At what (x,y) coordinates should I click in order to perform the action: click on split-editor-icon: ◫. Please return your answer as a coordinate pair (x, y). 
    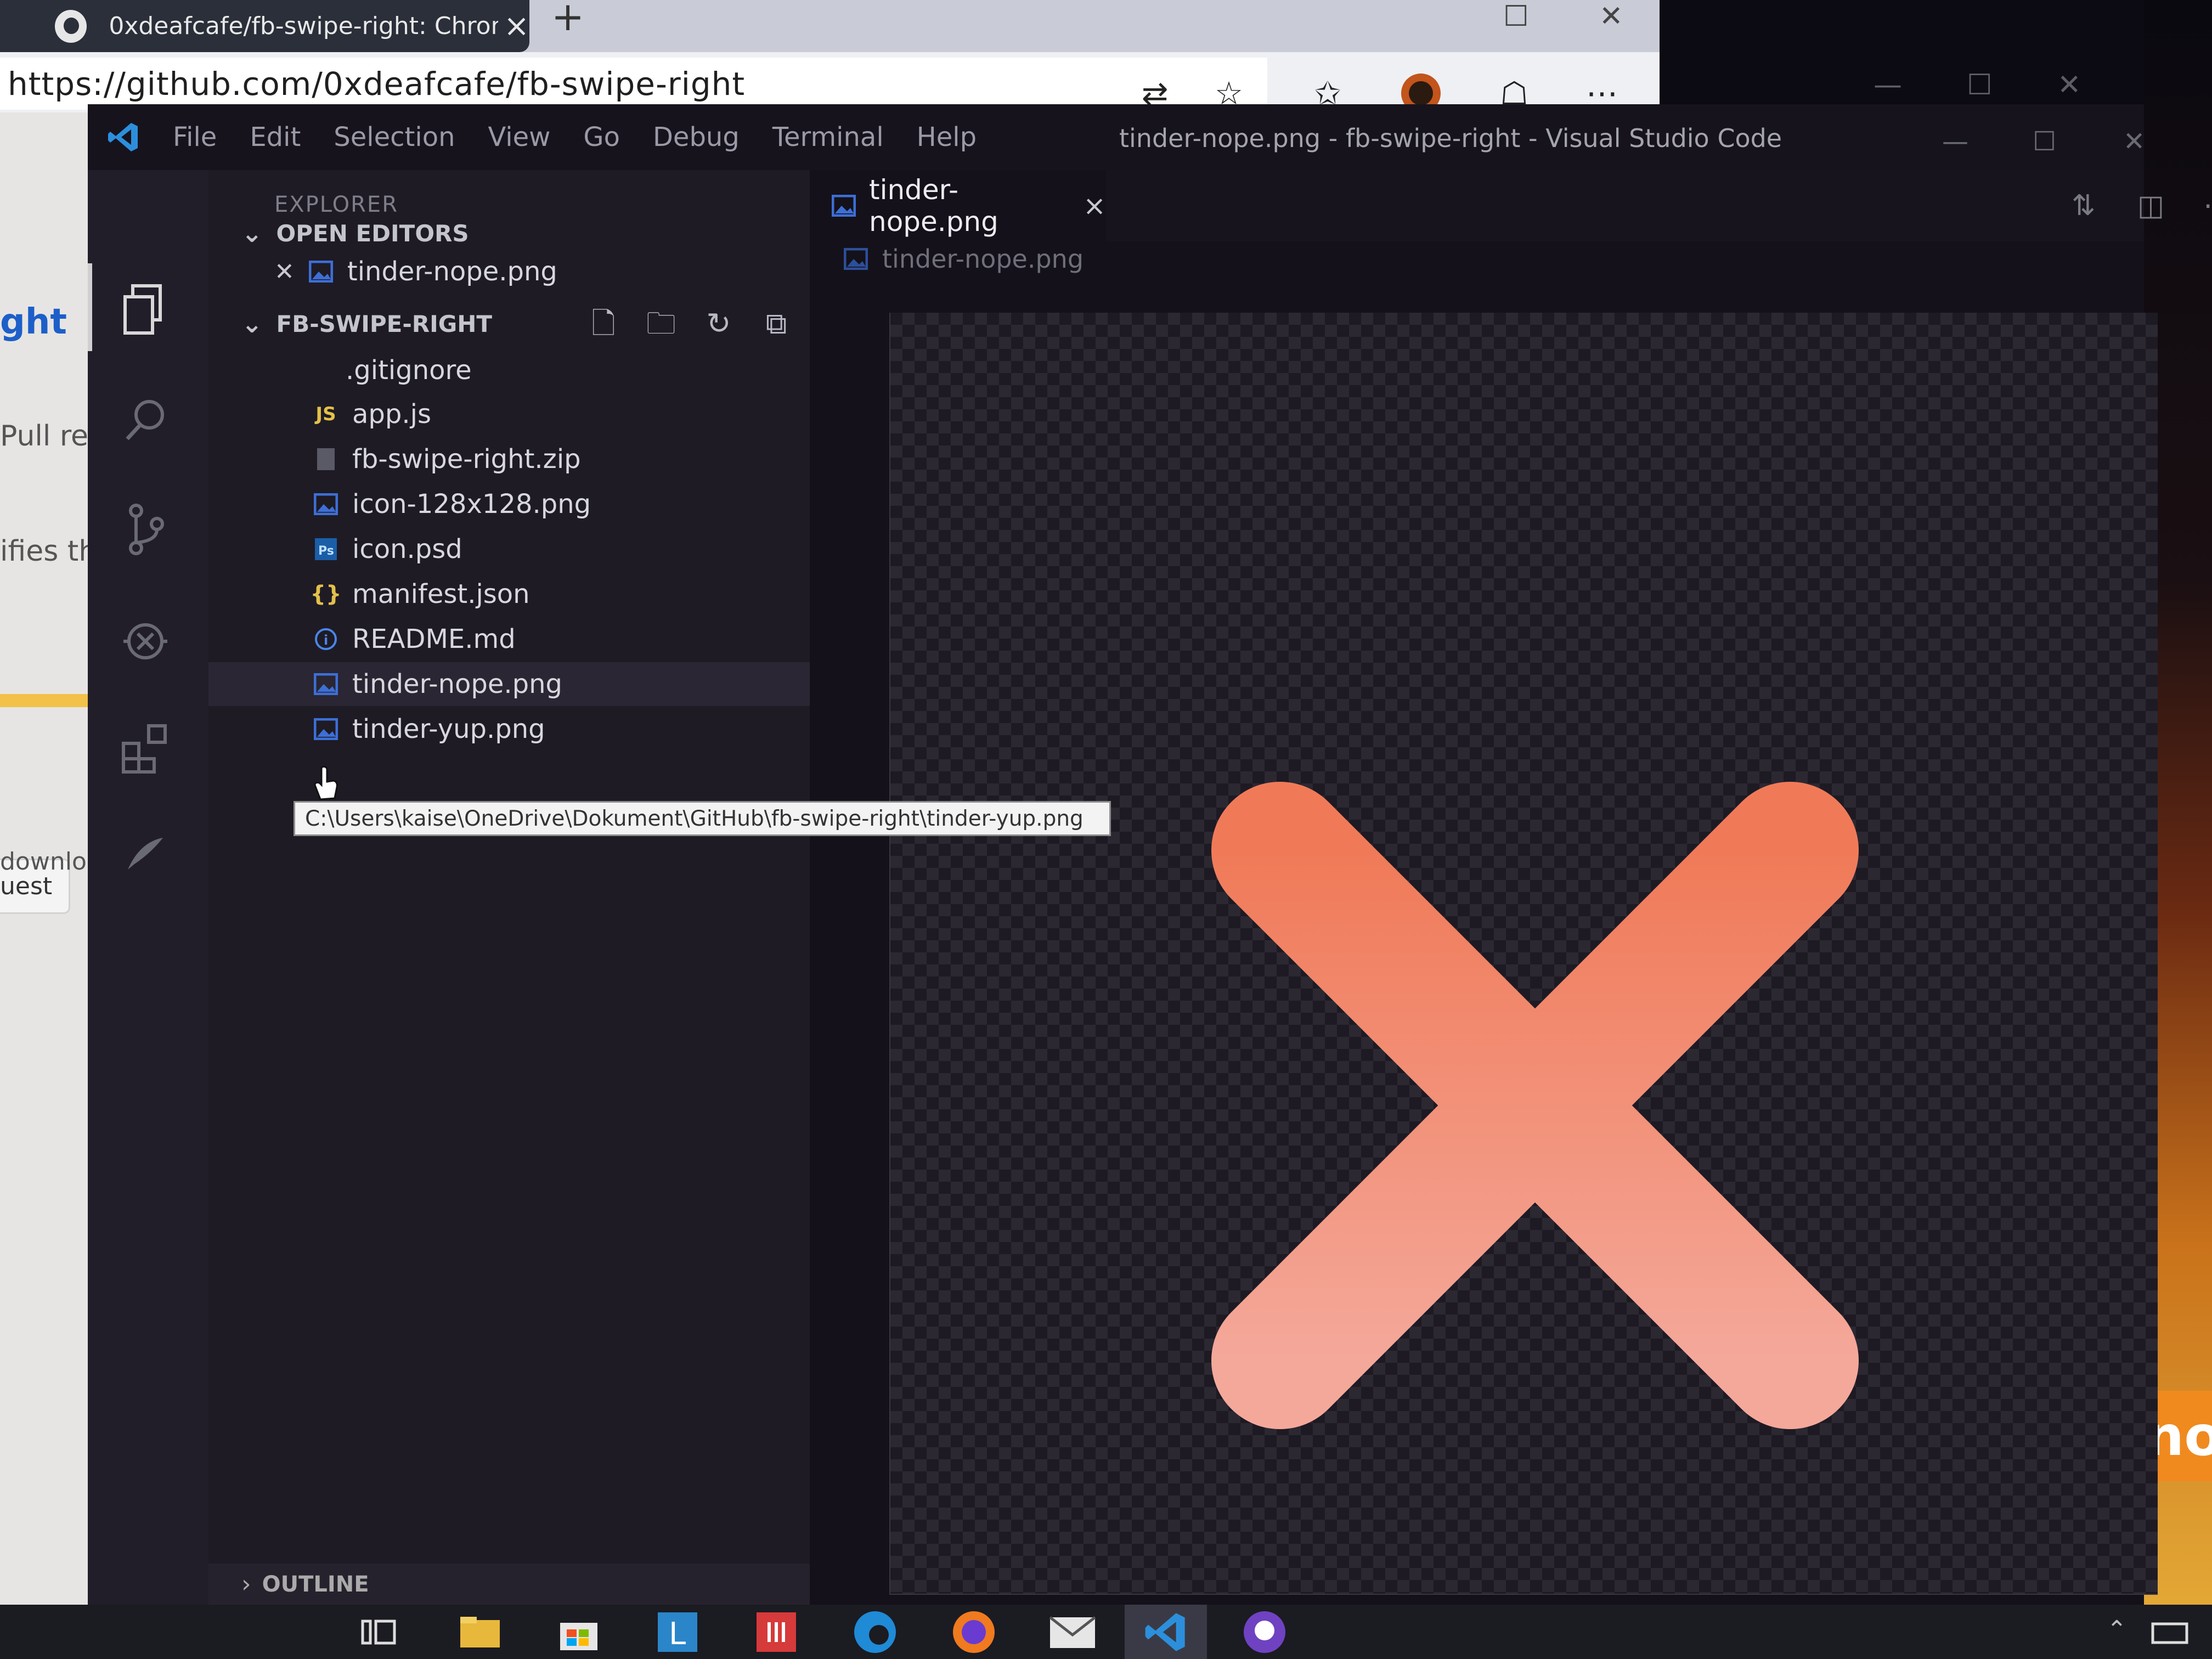
    Looking at the image, I should click on (2150, 205).